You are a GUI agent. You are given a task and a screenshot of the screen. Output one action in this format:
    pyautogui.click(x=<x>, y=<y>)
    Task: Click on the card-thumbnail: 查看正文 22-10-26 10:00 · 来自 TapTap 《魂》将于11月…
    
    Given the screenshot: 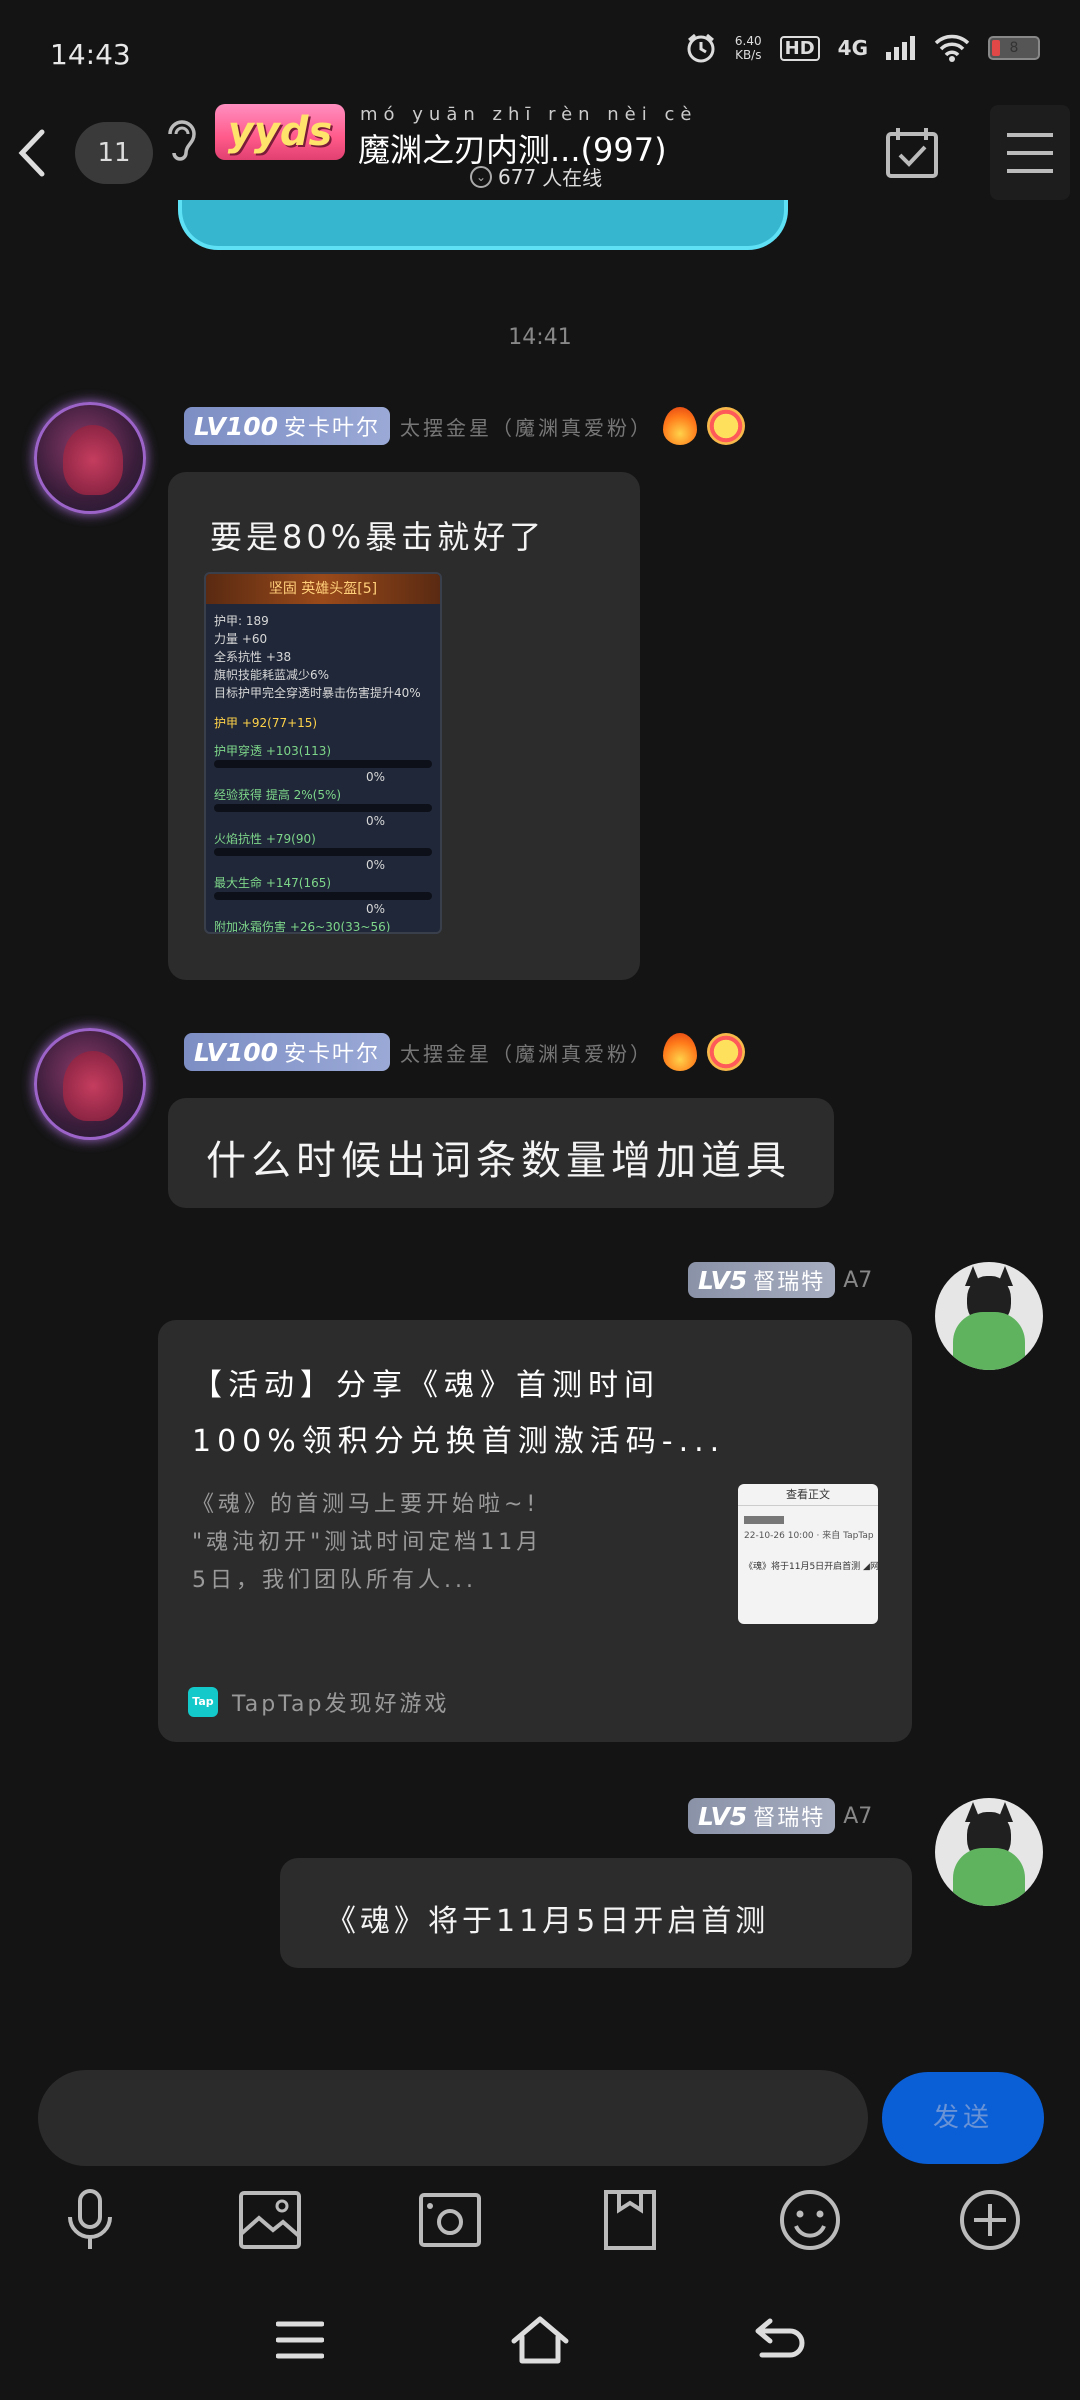 What is the action you would take?
    pyautogui.click(x=808, y=1554)
    